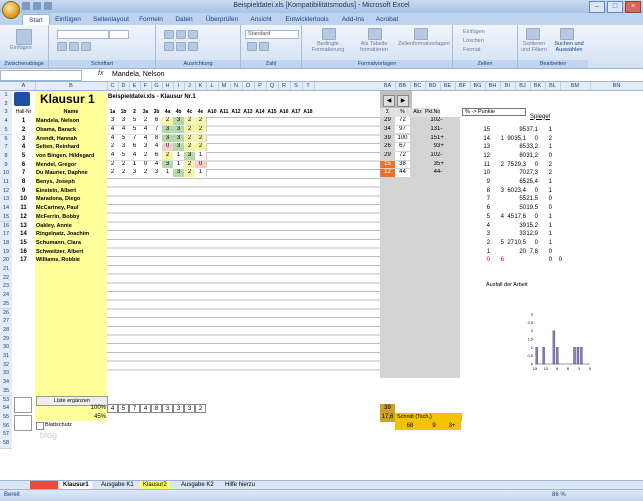 The image size is (643, 501). Describe the element at coordinates (100, 73) in the screenshot. I see `fx-icon: fx` at that location.